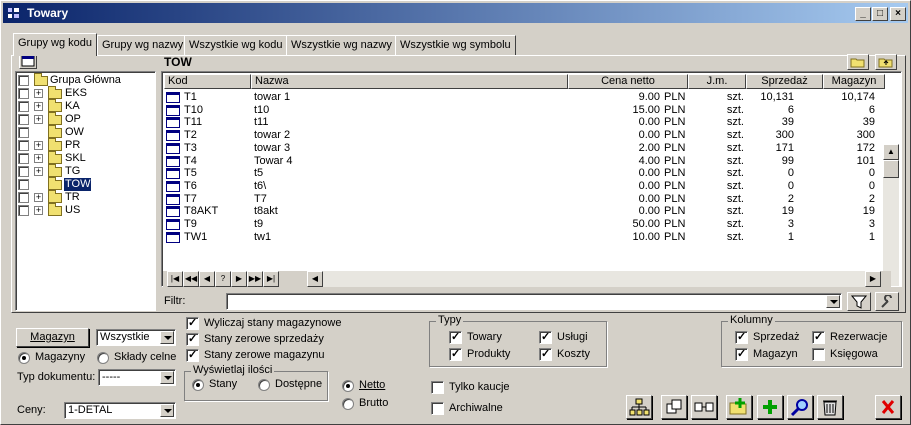 The image size is (911, 425). I want to click on check-kol-magazyn, so click(741, 354).